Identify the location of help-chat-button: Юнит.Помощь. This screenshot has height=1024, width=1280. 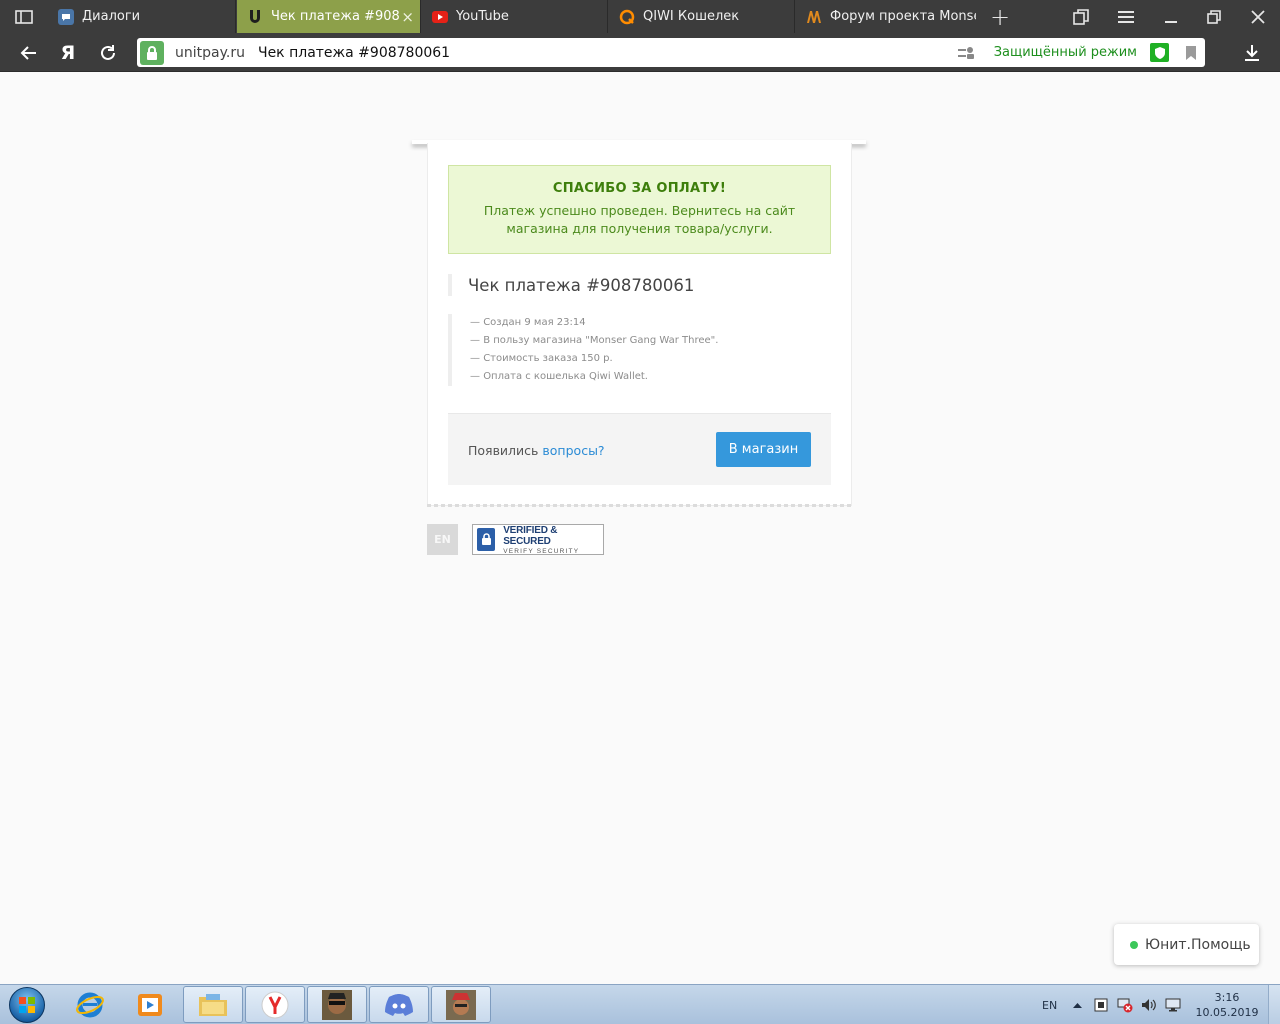
(1186, 944).